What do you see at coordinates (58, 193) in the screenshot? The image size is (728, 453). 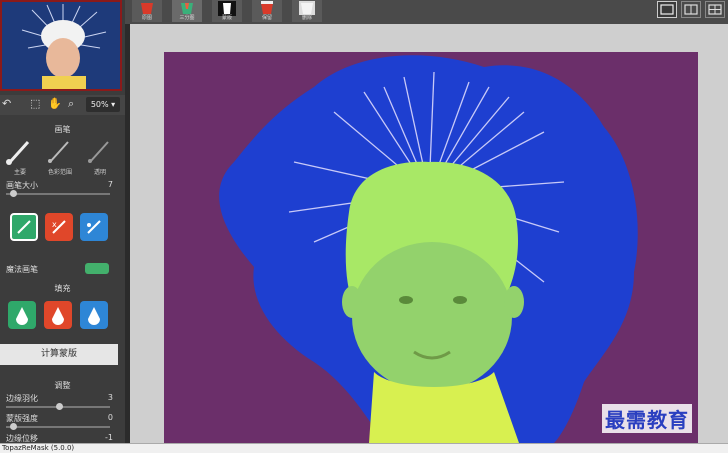 I see `brush-size-slider` at bounding box center [58, 193].